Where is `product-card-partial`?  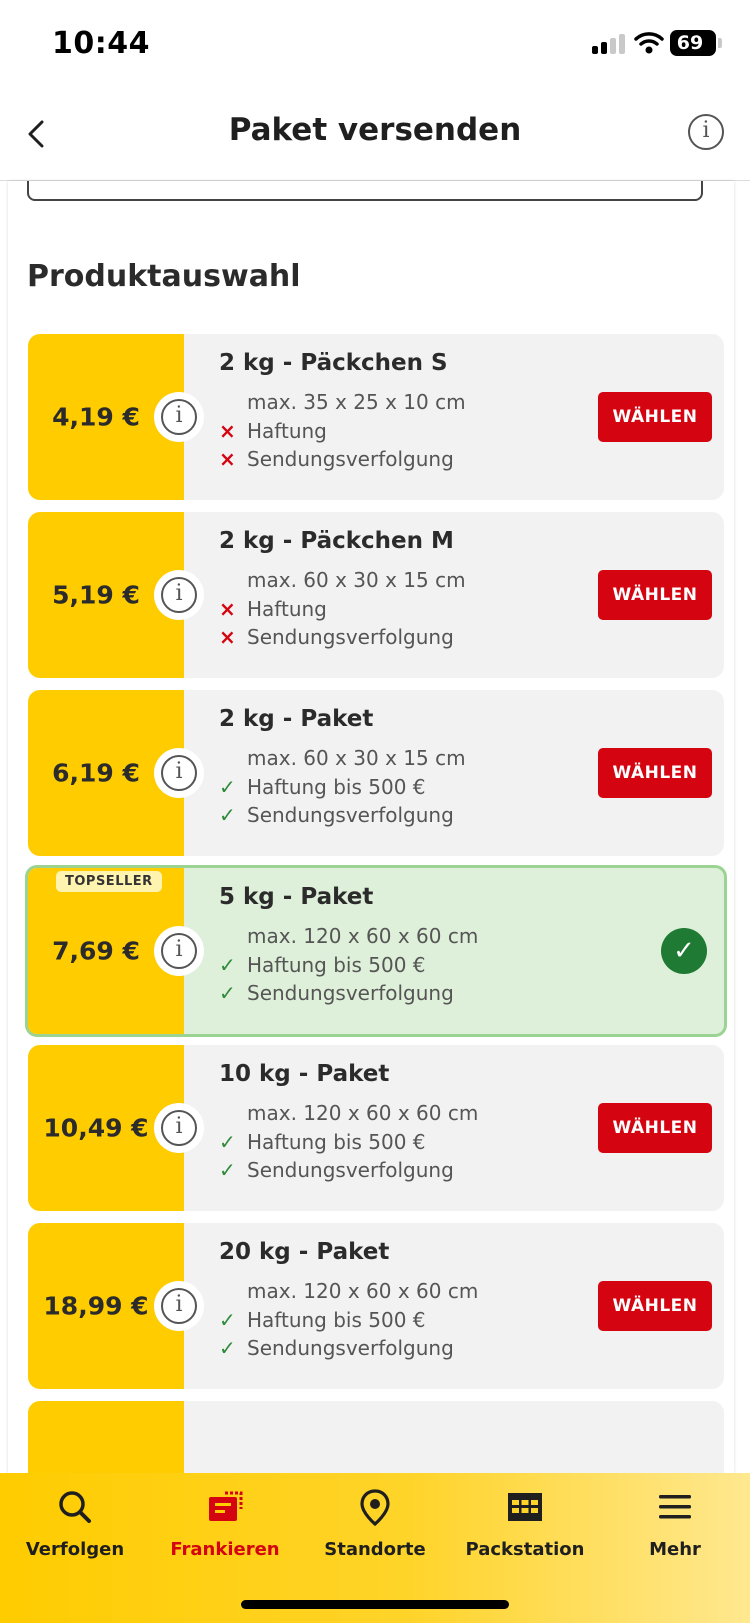
product-card-partial is located at coordinates (376, 1437).